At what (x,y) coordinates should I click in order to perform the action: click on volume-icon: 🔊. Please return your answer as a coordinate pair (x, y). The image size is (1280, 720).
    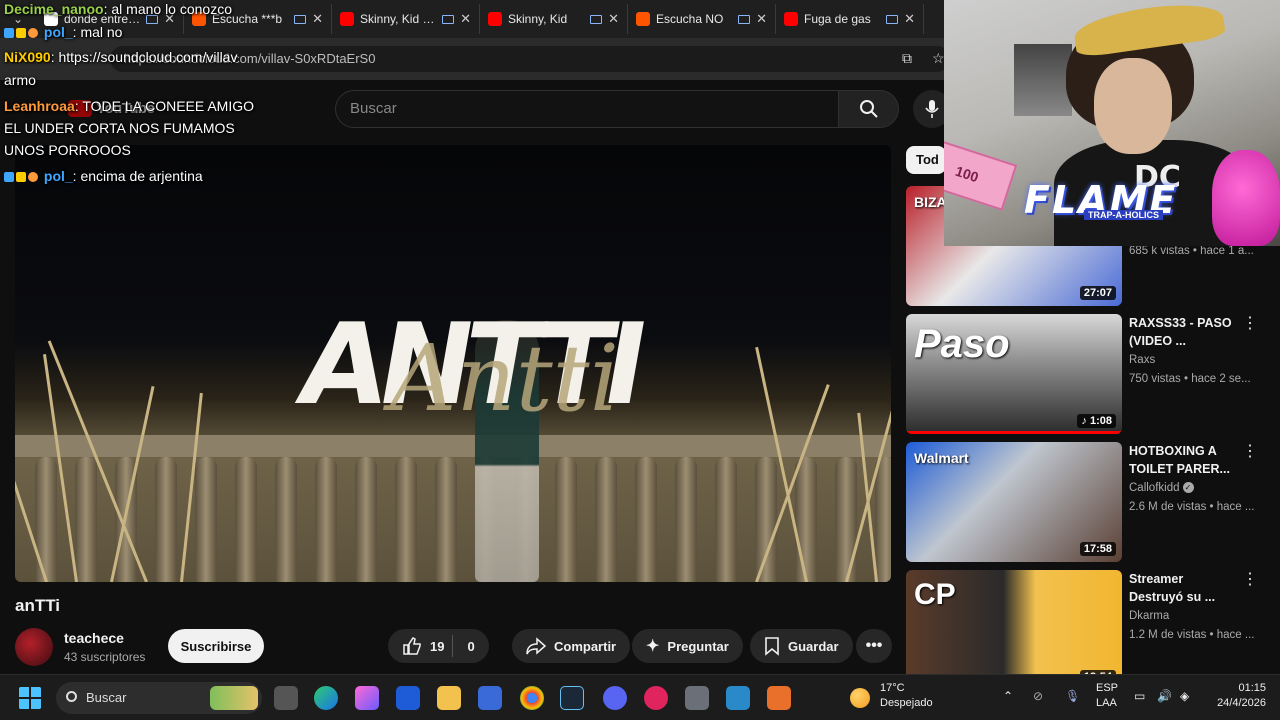
    Looking at the image, I should click on (1164, 696).